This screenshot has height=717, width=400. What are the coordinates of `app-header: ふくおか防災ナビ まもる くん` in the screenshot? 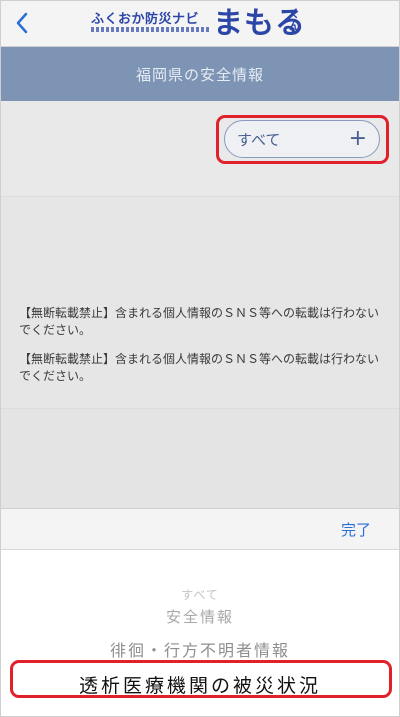 It's located at (200, 24).